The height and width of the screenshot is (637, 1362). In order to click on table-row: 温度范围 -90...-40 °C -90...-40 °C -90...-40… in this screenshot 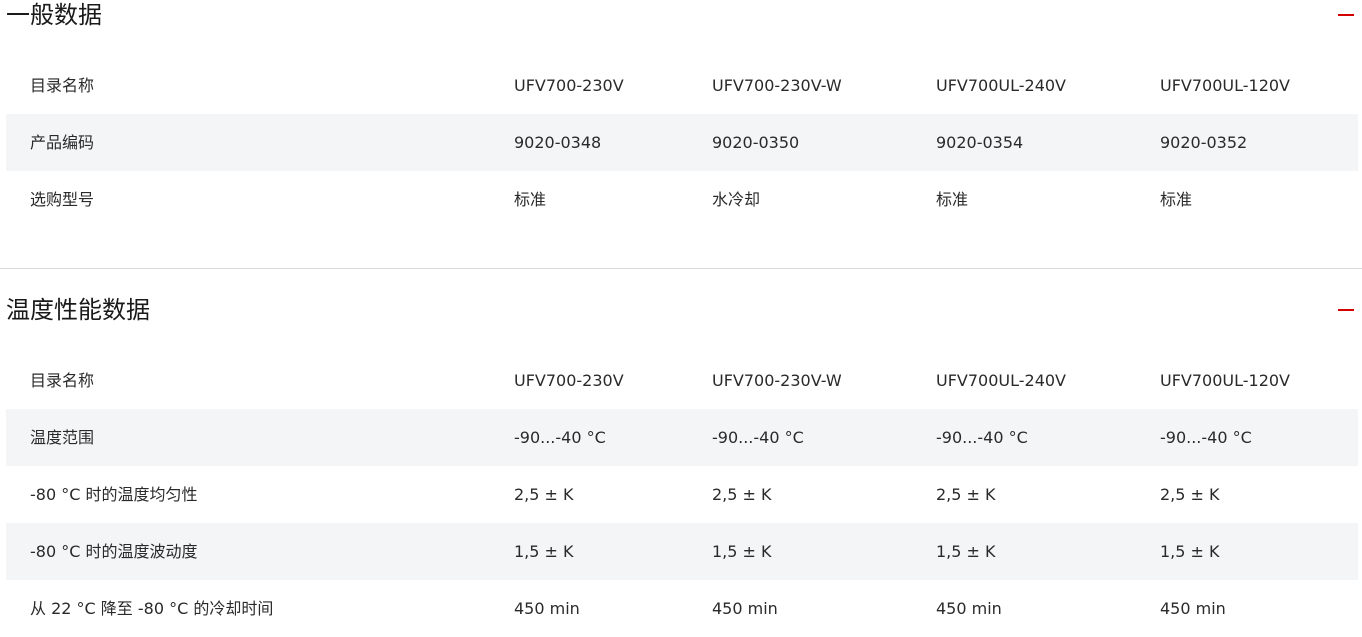, I will do `click(682, 437)`.